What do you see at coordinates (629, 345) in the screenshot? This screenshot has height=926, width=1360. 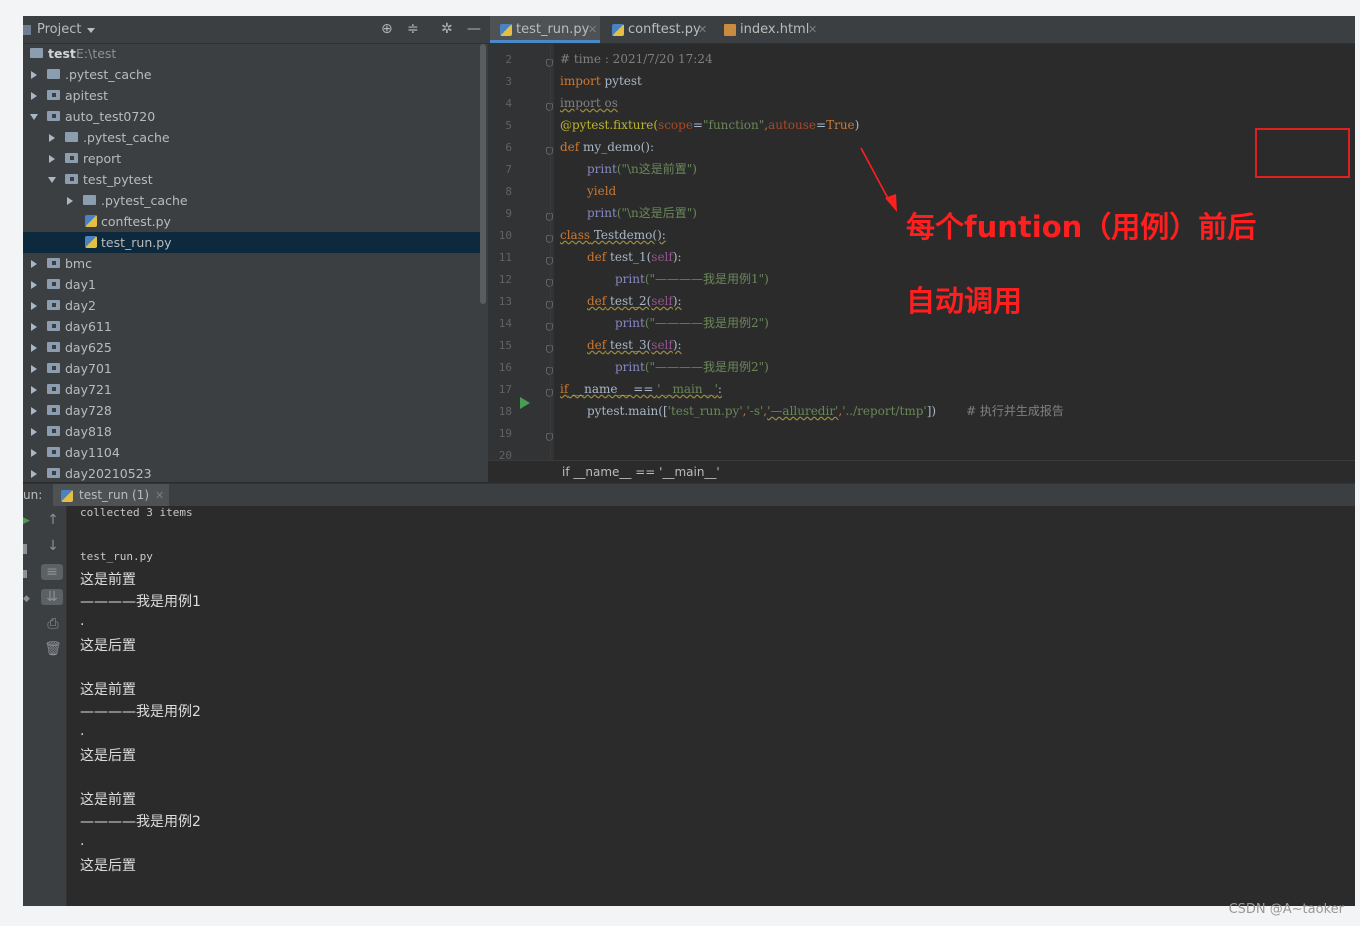 I see `code-text: test_3(` at bounding box center [629, 345].